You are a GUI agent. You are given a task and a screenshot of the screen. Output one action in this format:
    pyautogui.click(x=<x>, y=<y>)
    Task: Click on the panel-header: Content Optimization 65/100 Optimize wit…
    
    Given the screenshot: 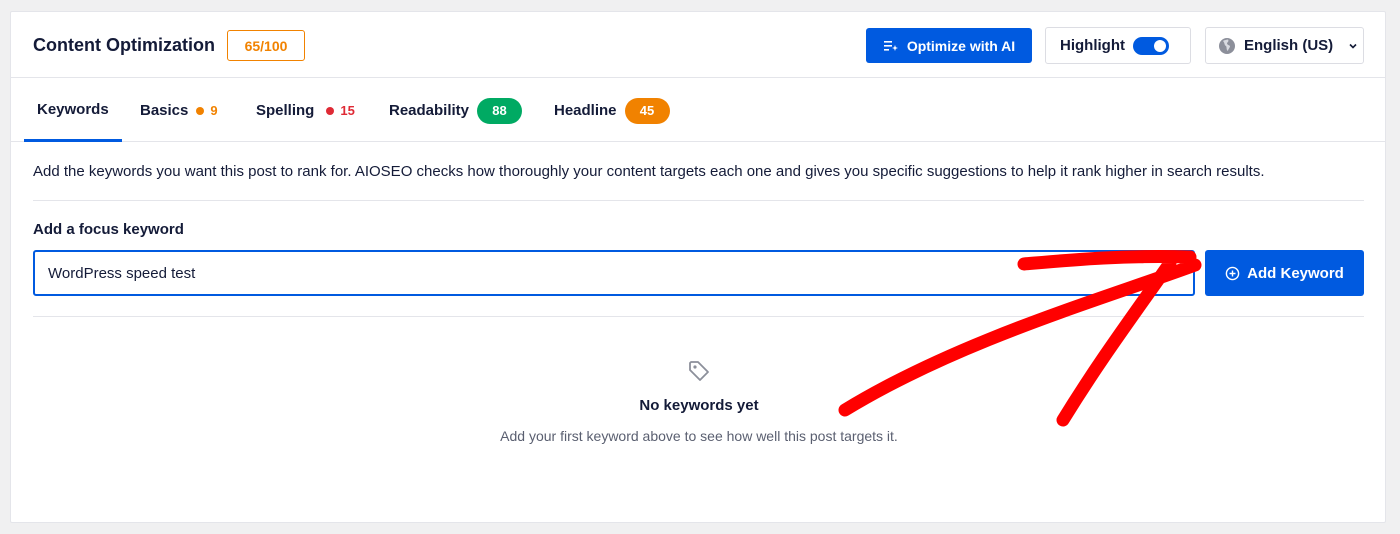 What is the action you would take?
    pyautogui.click(x=698, y=45)
    